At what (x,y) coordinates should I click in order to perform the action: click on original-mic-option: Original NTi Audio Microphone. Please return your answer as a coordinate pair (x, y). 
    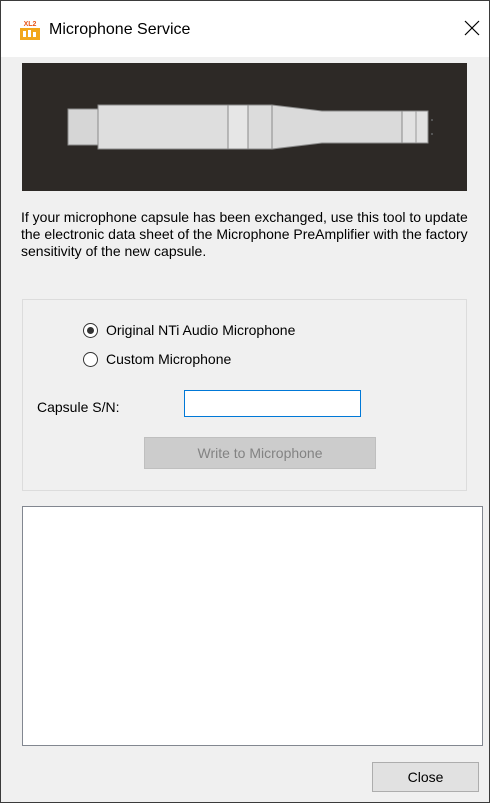
    Looking at the image, I should click on (189, 330).